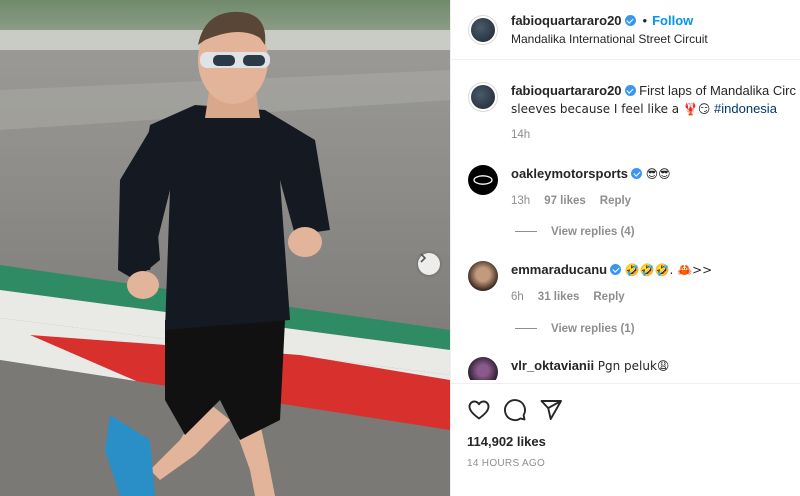 The width and height of the screenshot is (800, 496). I want to click on caption-meta: 14h, so click(520, 135).